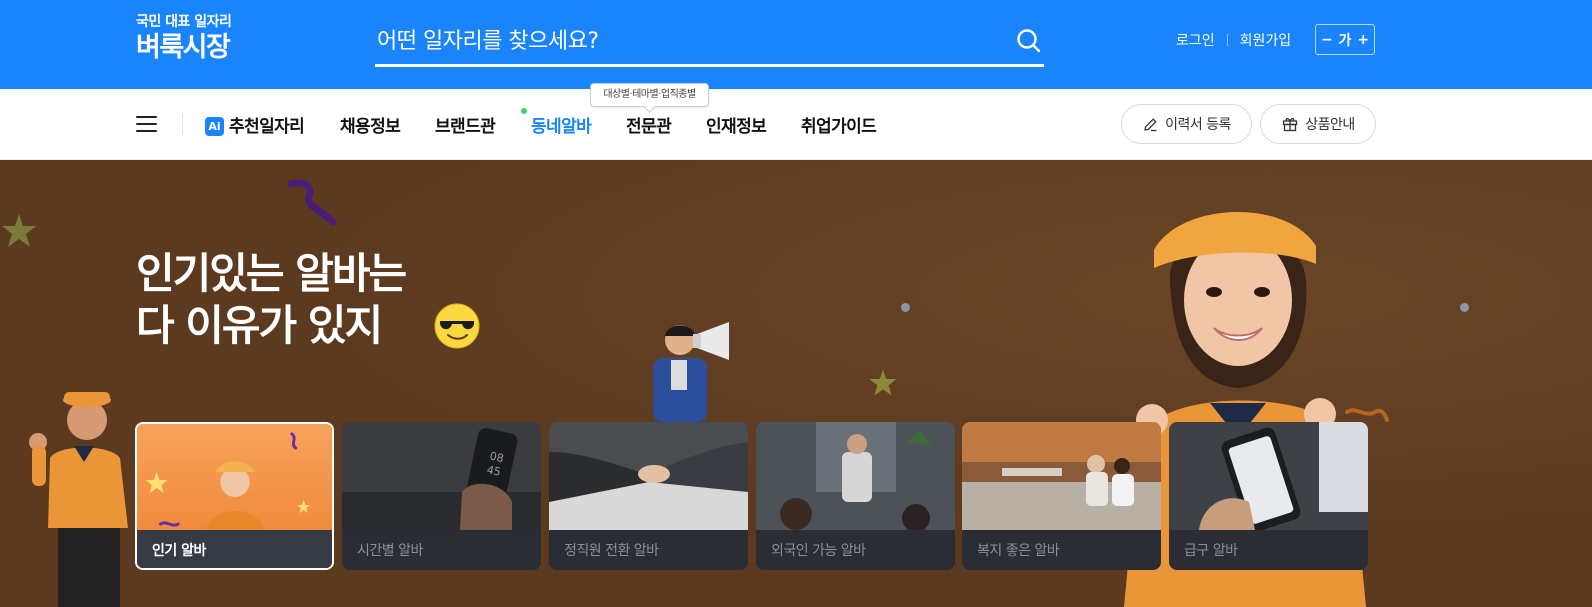 This screenshot has width=1592, height=607. What do you see at coordinates (839, 124) in the screenshot?
I see `nav-item-guide: 취업가이드` at bounding box center [839, 124].